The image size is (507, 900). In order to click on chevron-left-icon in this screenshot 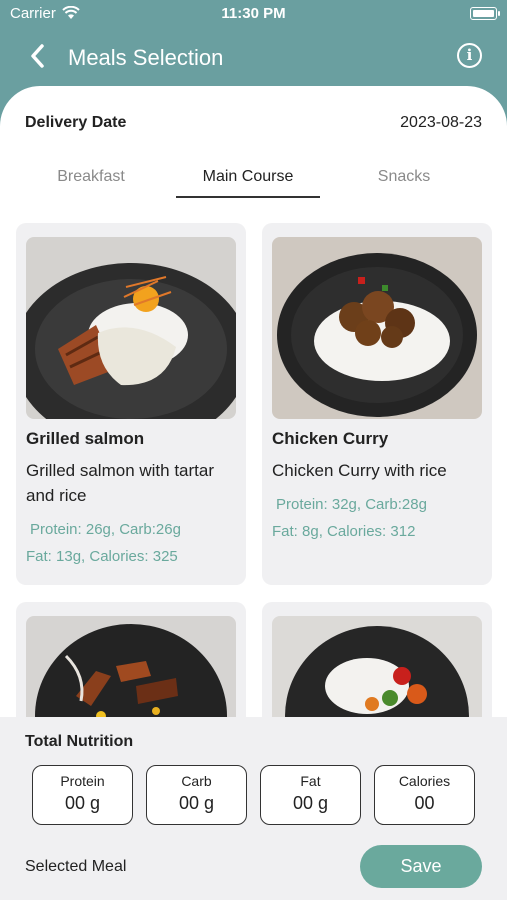, I will do `click(38, 56)`.